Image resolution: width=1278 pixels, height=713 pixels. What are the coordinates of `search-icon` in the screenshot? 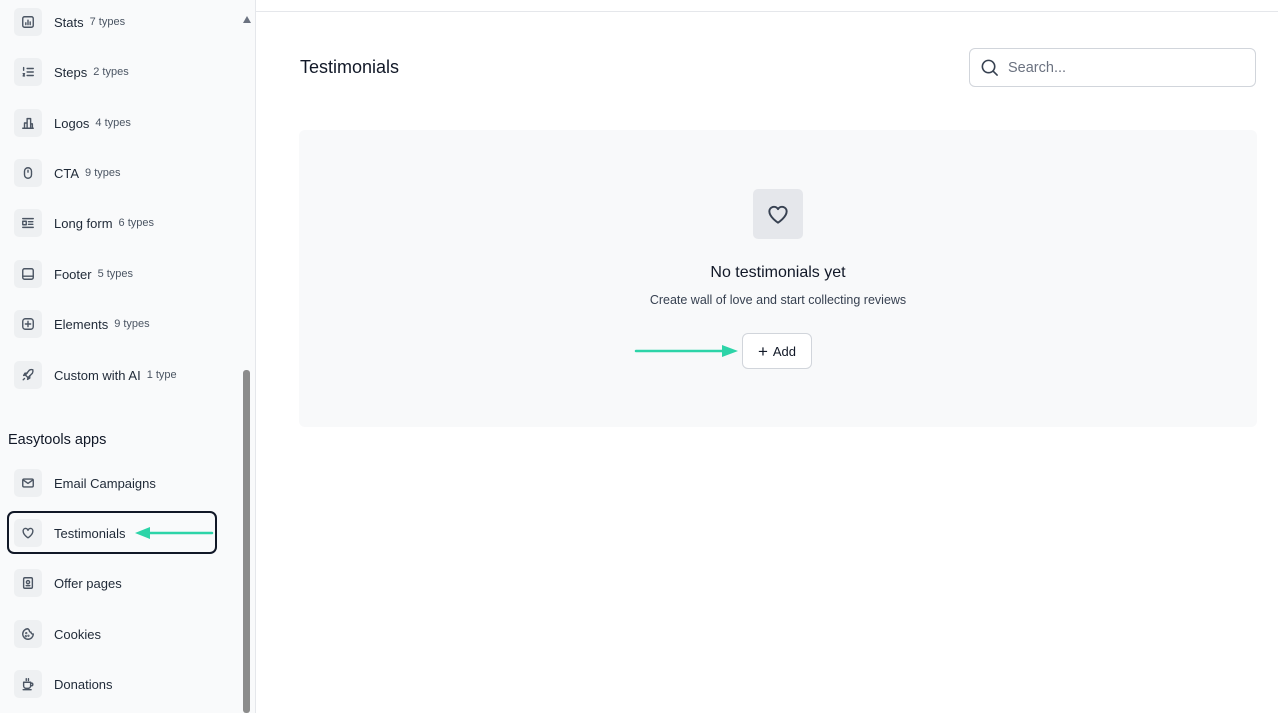 It's located at (989, 67).